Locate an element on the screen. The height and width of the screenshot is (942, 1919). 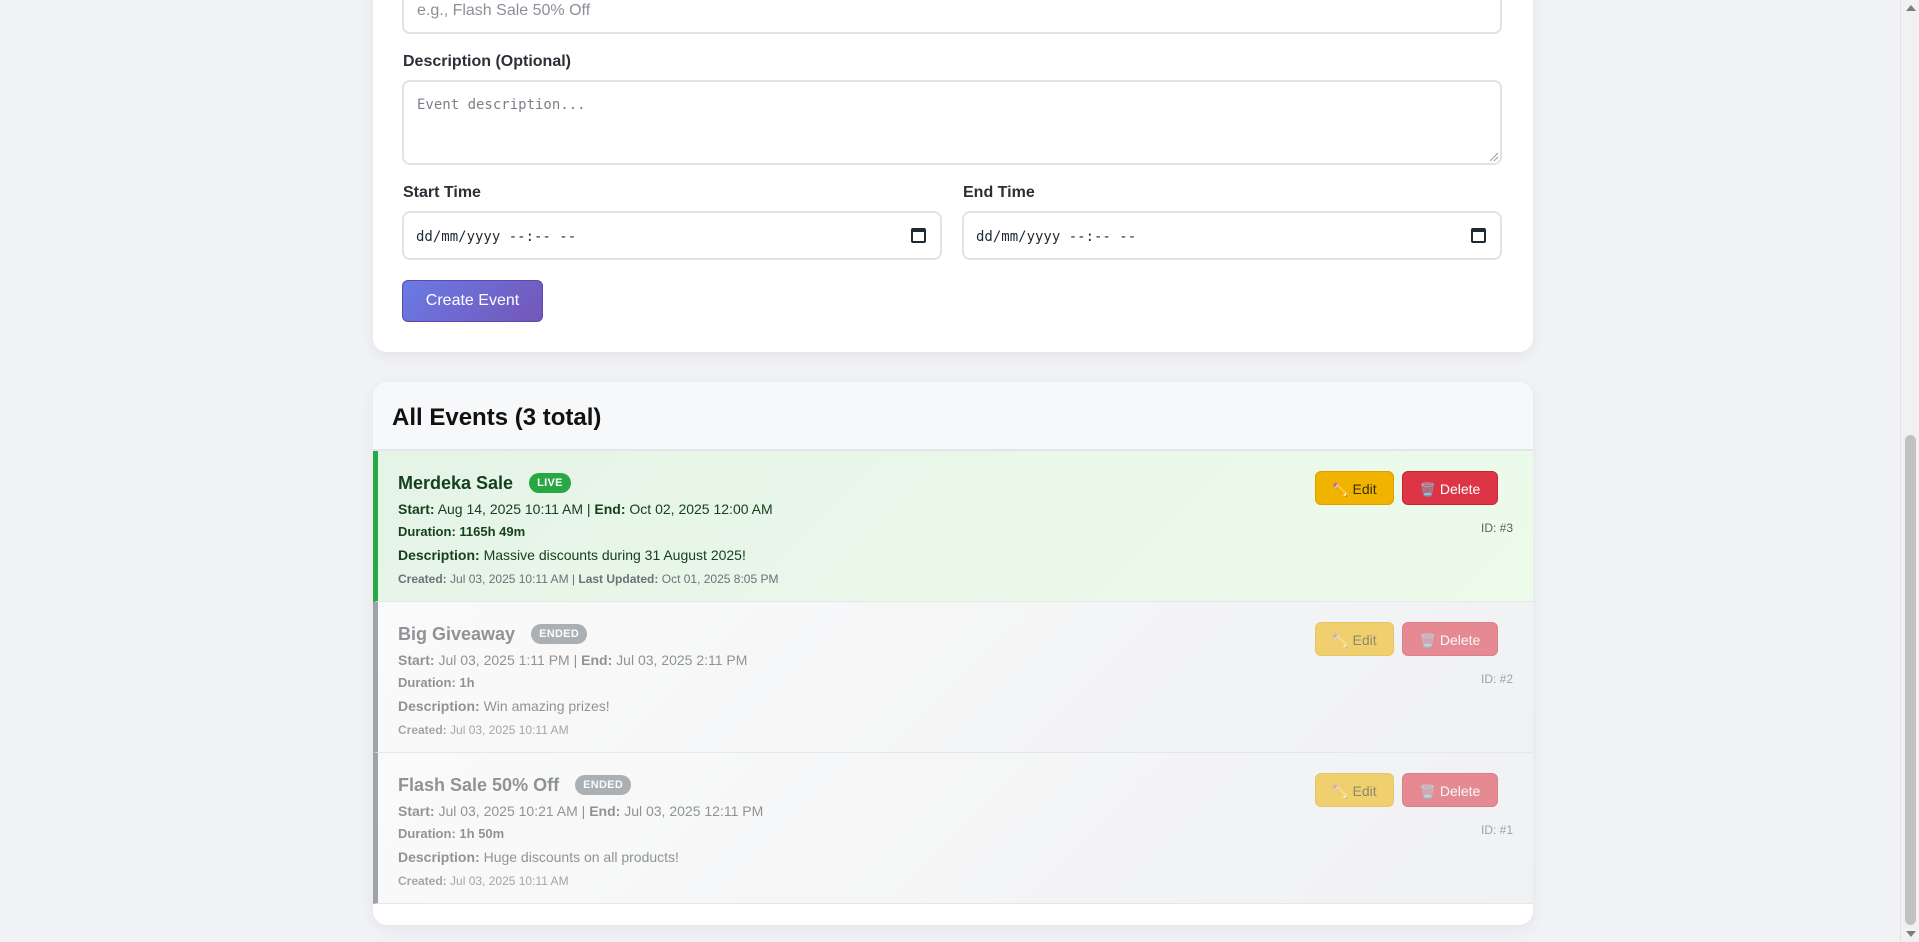
description-label: Description (Optional) is located at coordinates (487, 61).